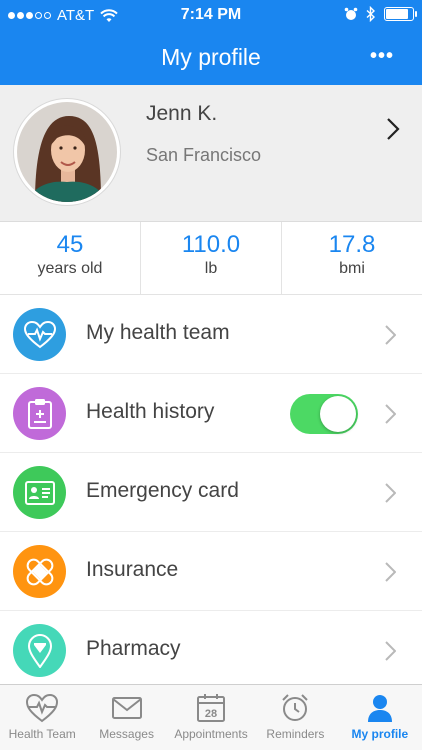 This screenshot has width=422, height=750. What do you see at coordinates (211, 734) in the screenshot?
I see `tab-label: Appointments` at bounding box center [211, 734].